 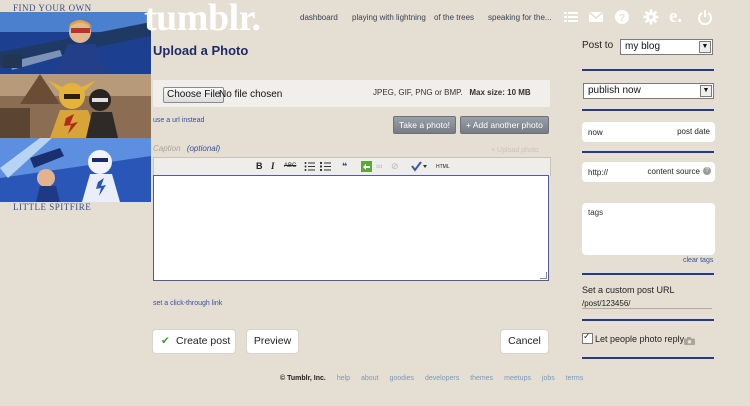 What do you see at coordinates (693, 131) in the screenshot?
I see `post-date-label: post date` at bounding box center [693, 131].